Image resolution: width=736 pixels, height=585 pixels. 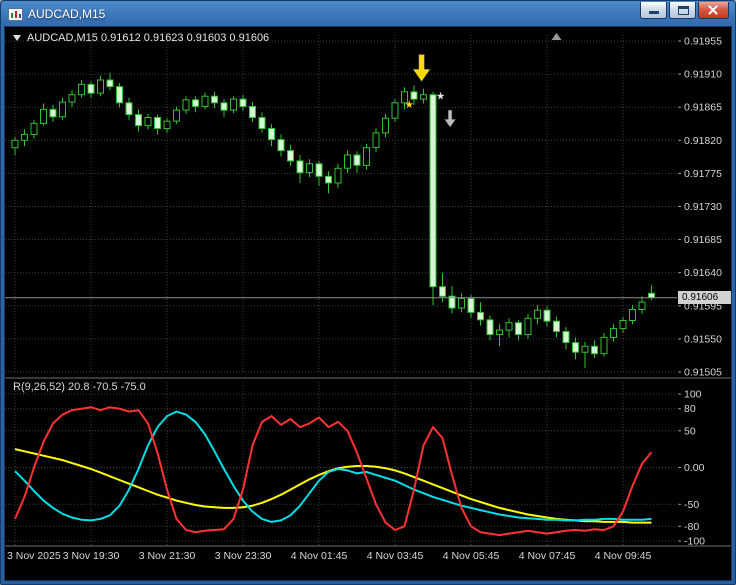 What do you see at coordinates (703, 42) in the screenshot?
I see `price-axis-label: 0.91955` at bounding box center [703, 42].